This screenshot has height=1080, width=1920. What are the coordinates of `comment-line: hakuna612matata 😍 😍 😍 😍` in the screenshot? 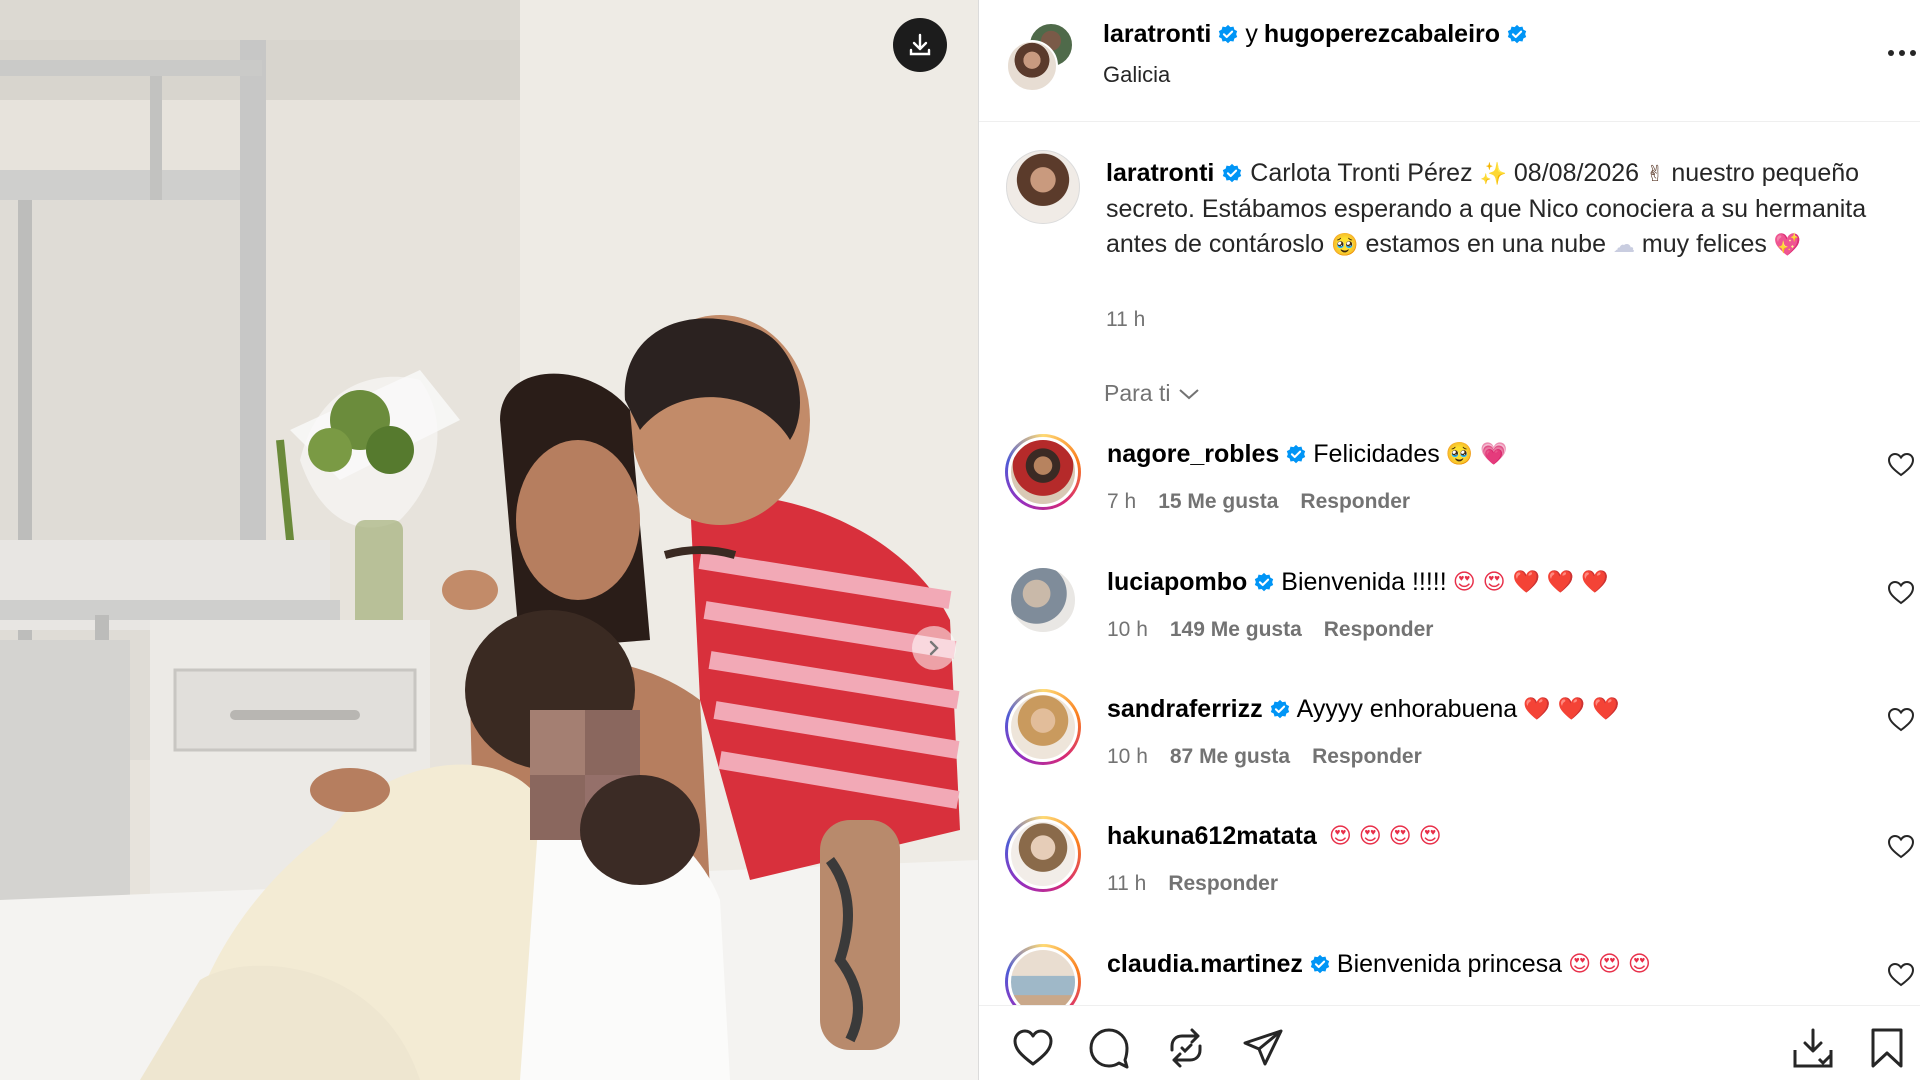 It's located at (1274, 836).